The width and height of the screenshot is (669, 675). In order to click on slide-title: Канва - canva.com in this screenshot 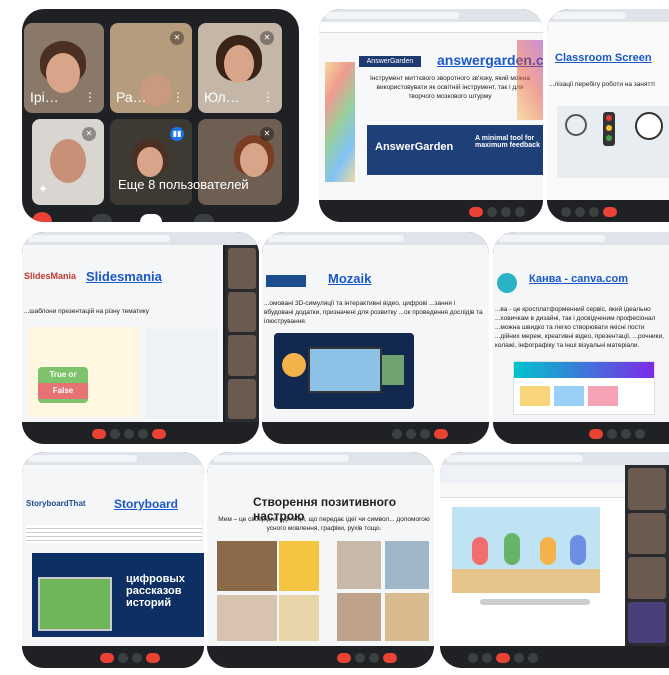, I will do `click(578, 279)`.